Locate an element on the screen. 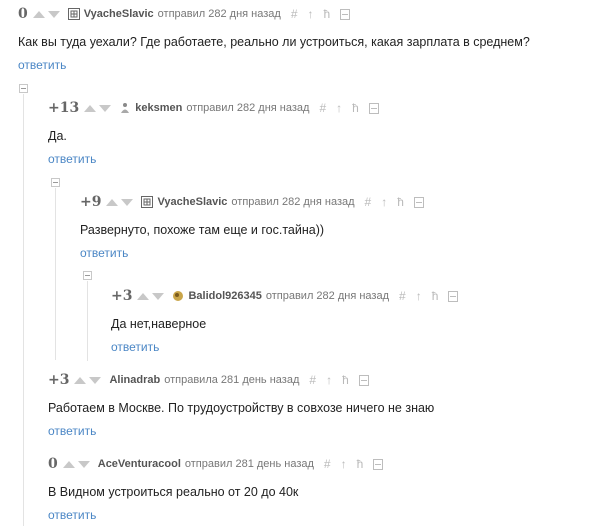 This screenshot has height=526, width=602. comment-text: Да. is located at coordinates (57, 136).